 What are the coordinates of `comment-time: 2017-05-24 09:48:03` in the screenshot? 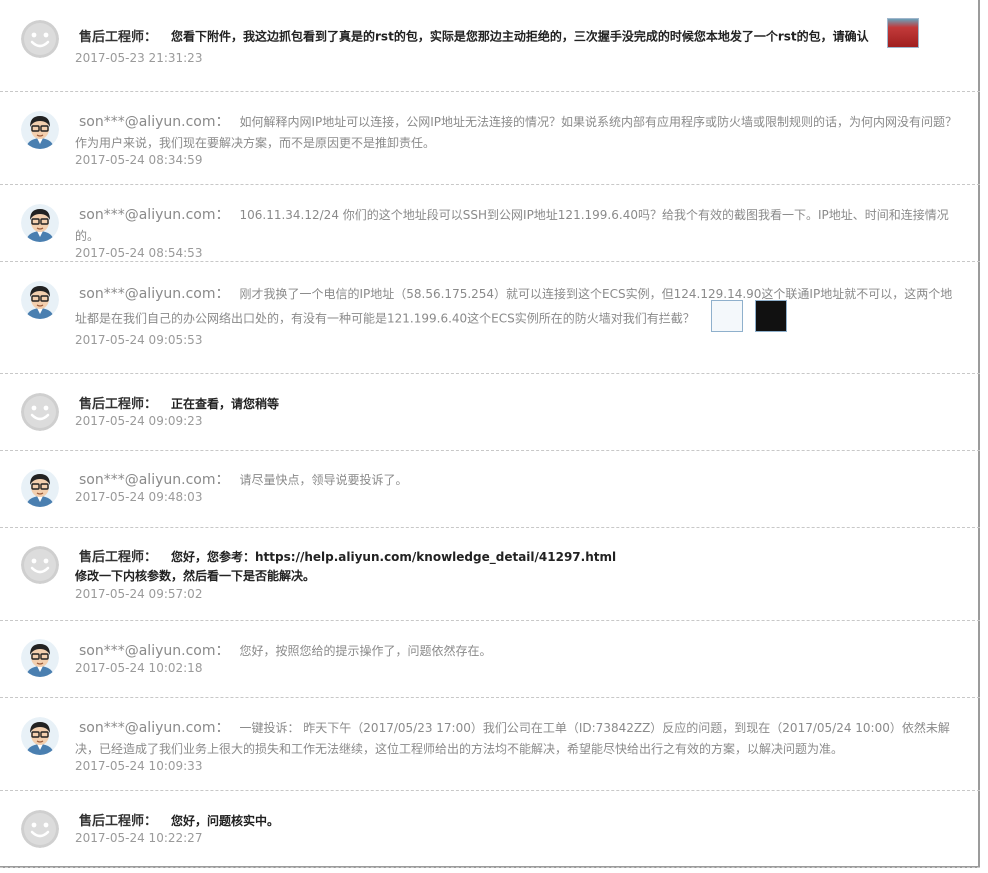 It's located at (139, 497).